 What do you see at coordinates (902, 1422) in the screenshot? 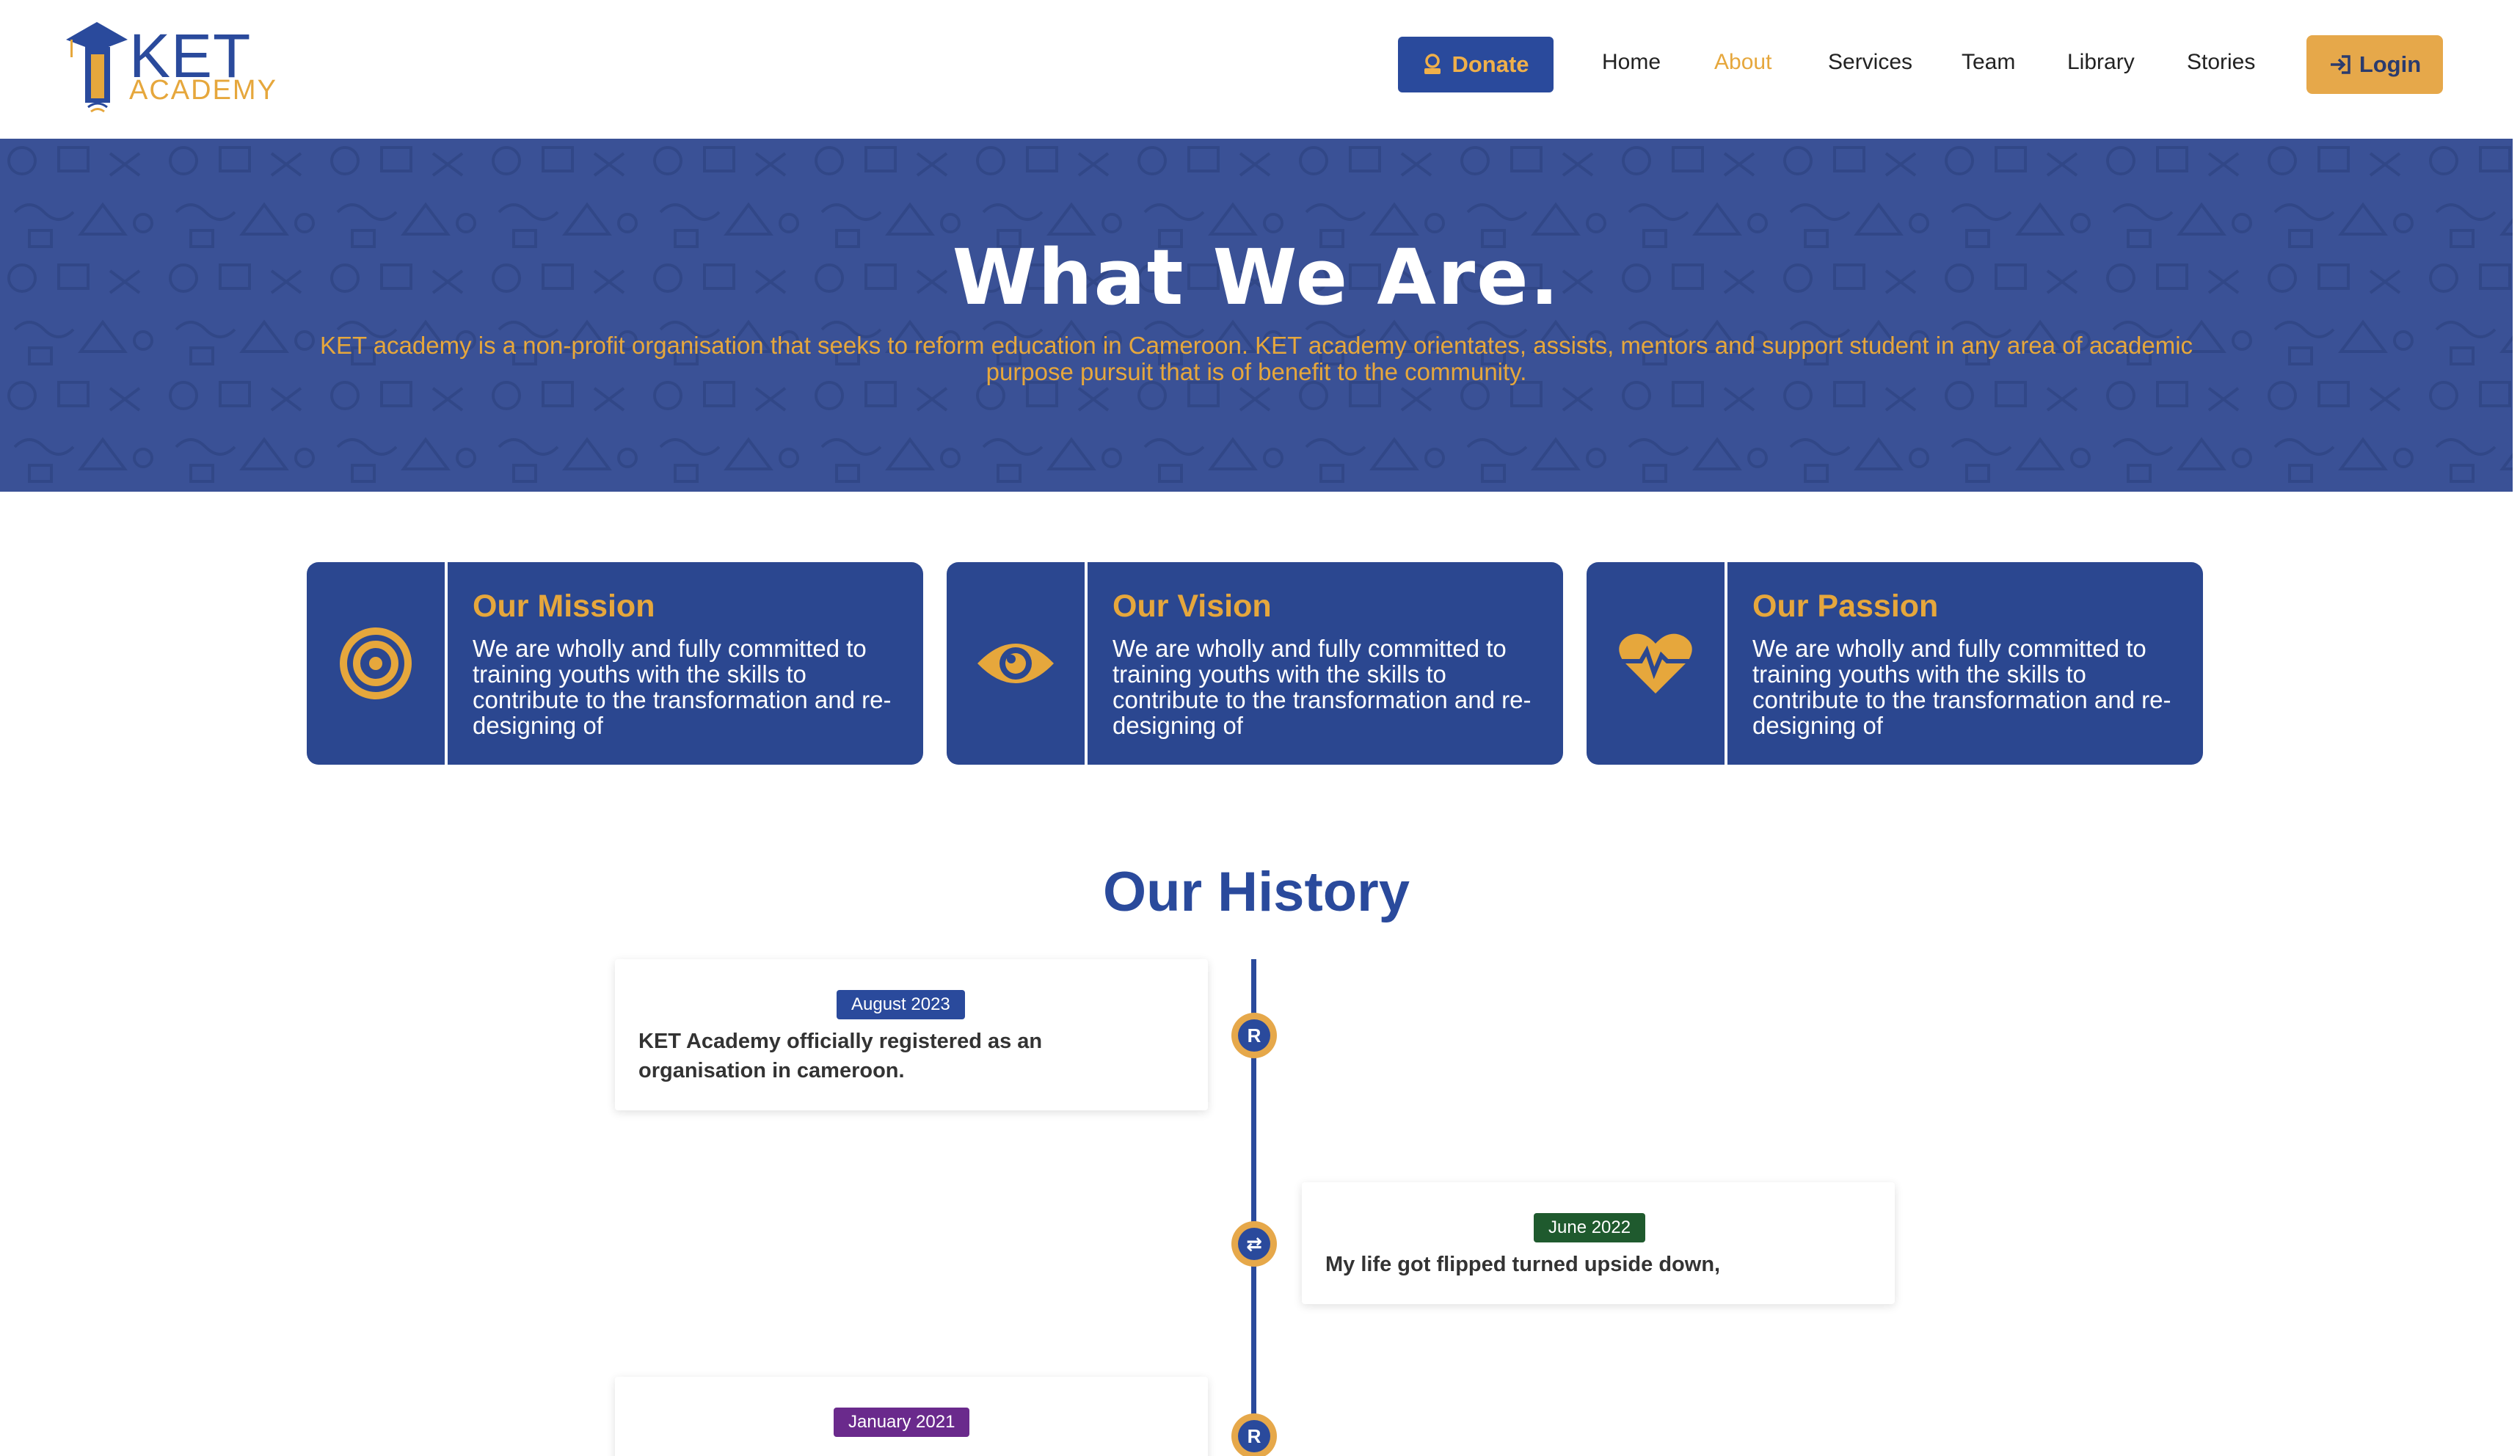
I see `timeline-date-badge: January 2021` at bounding box center [902, 1422].